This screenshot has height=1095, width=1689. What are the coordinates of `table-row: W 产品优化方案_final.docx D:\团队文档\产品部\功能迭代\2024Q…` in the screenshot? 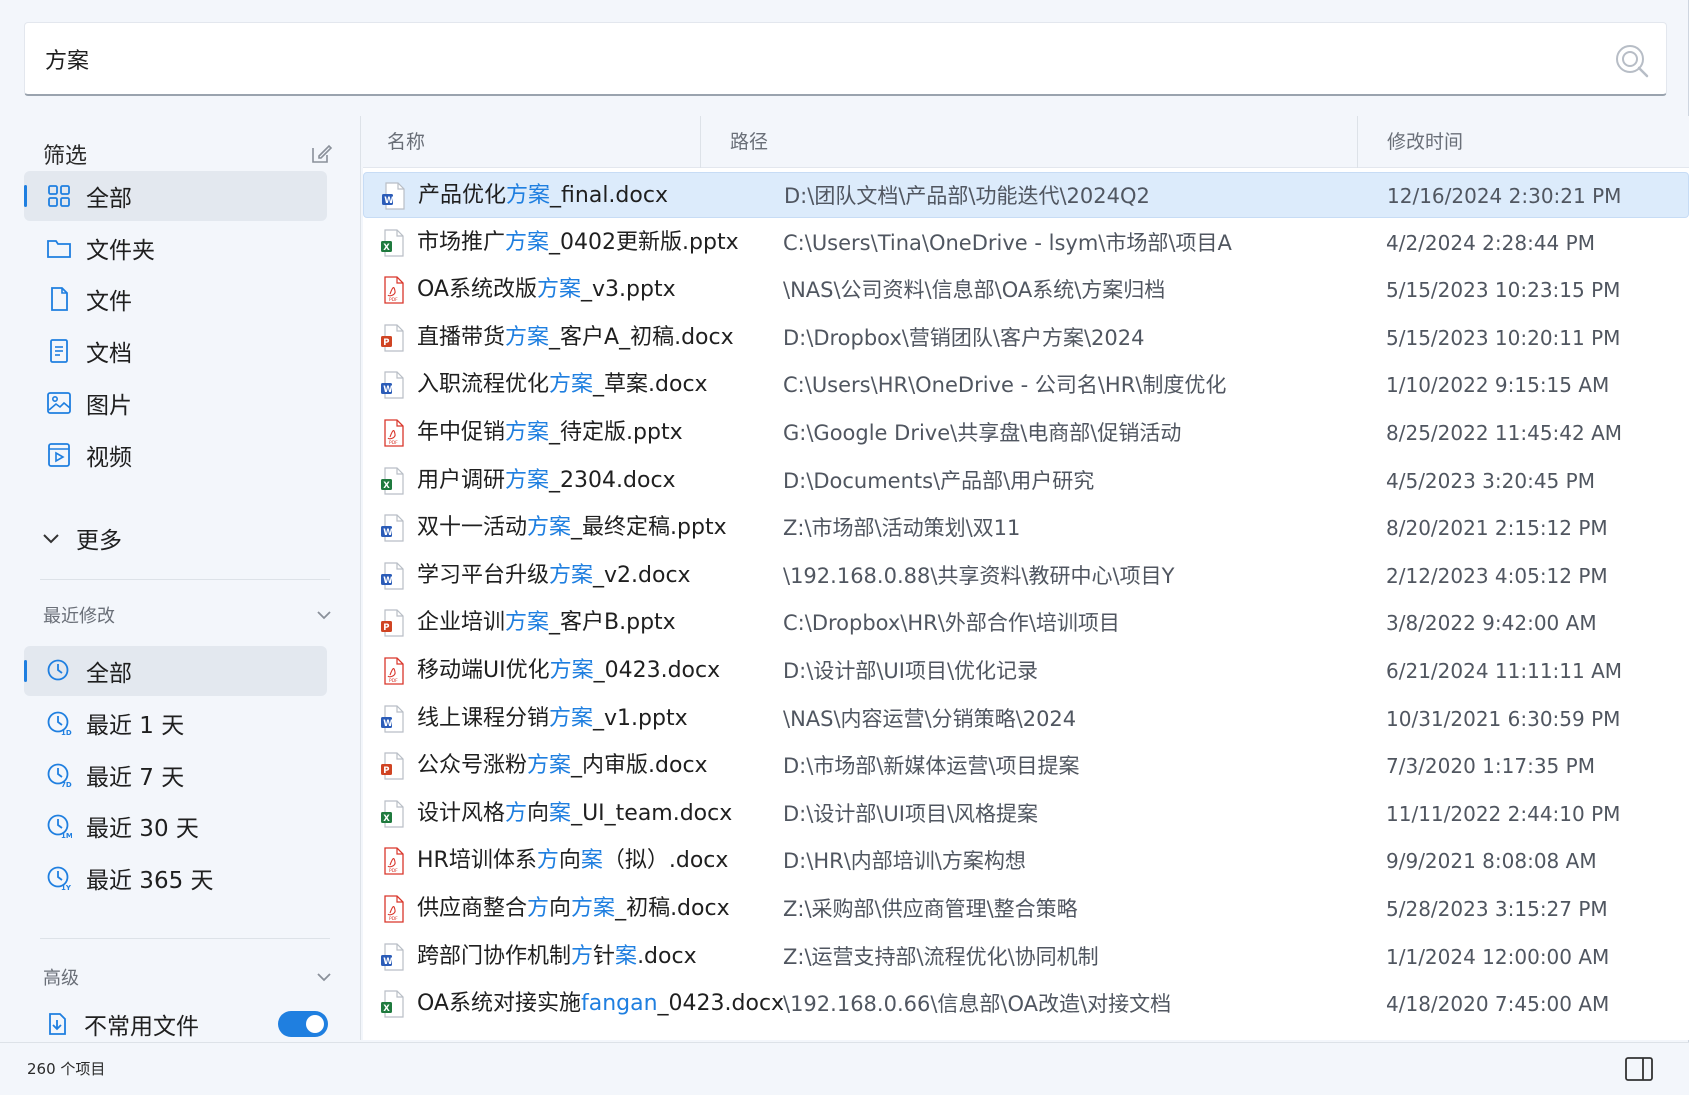 It's located at (1026, 195).